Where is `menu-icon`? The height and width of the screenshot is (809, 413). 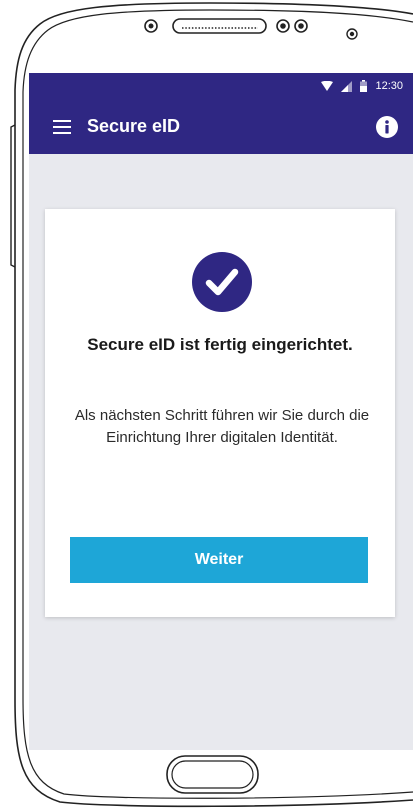
menu-icon is located at coordinates (62, 126).